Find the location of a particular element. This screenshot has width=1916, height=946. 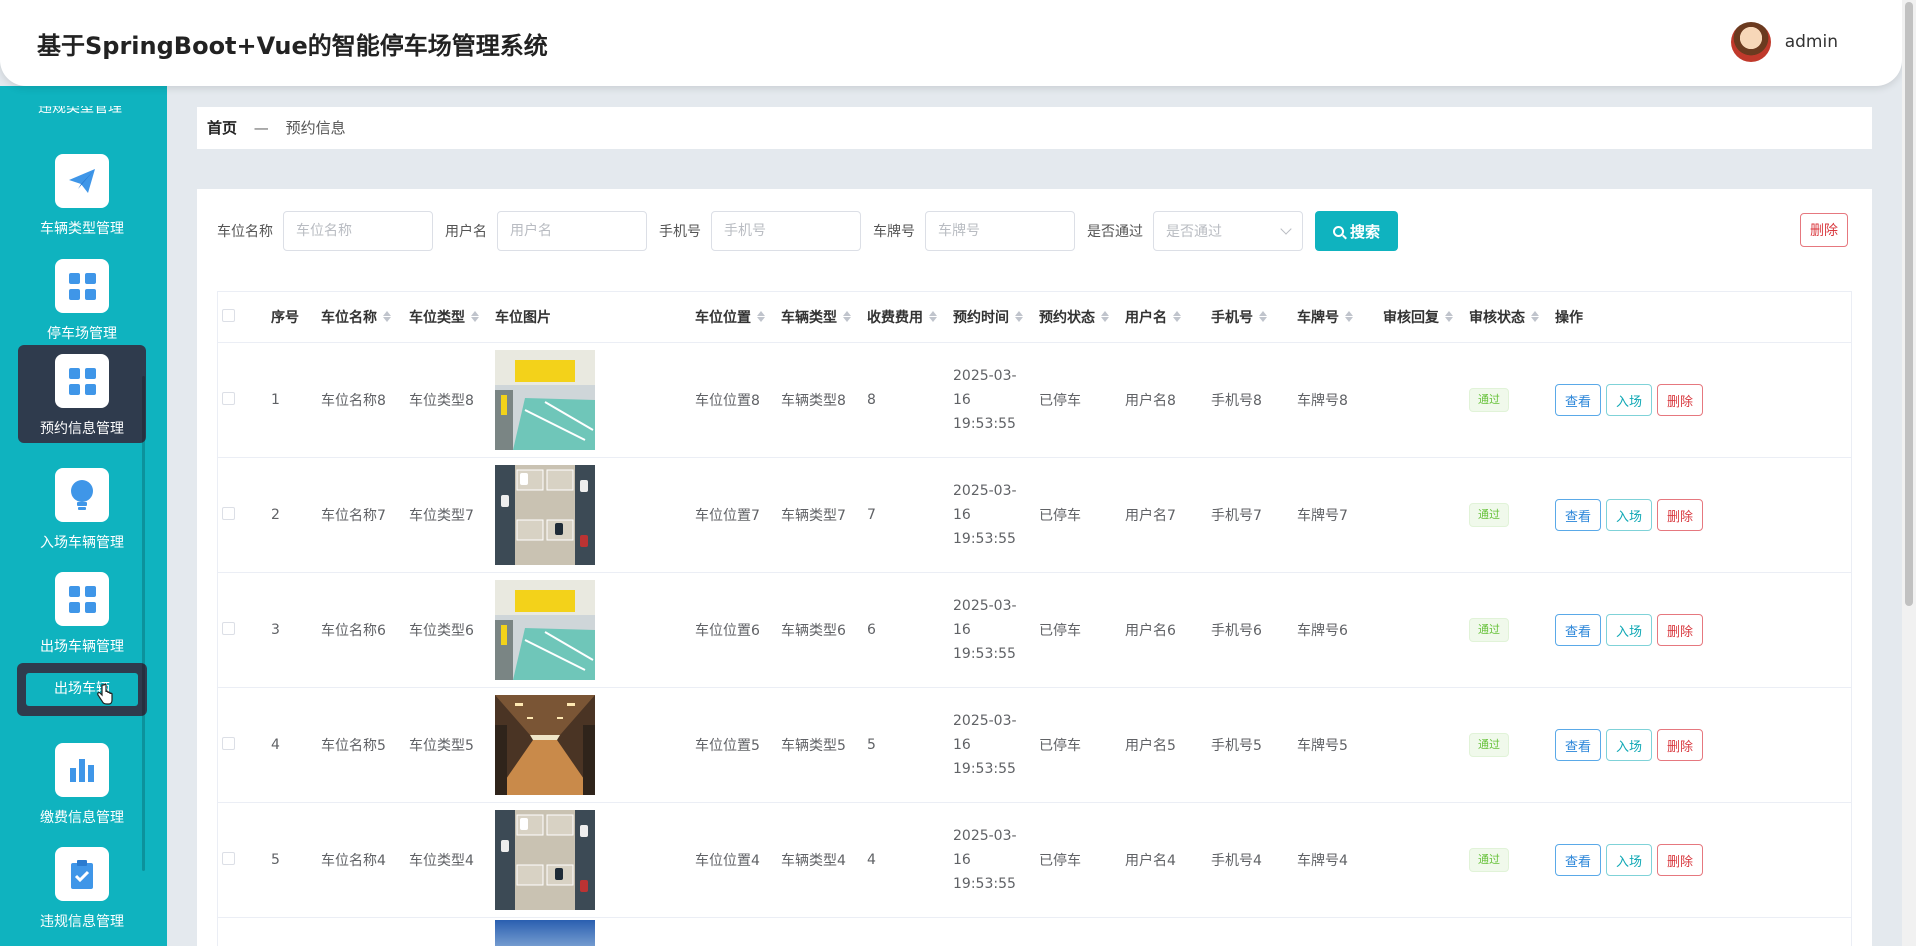

space-name-input is located at coordinates (358, 231).